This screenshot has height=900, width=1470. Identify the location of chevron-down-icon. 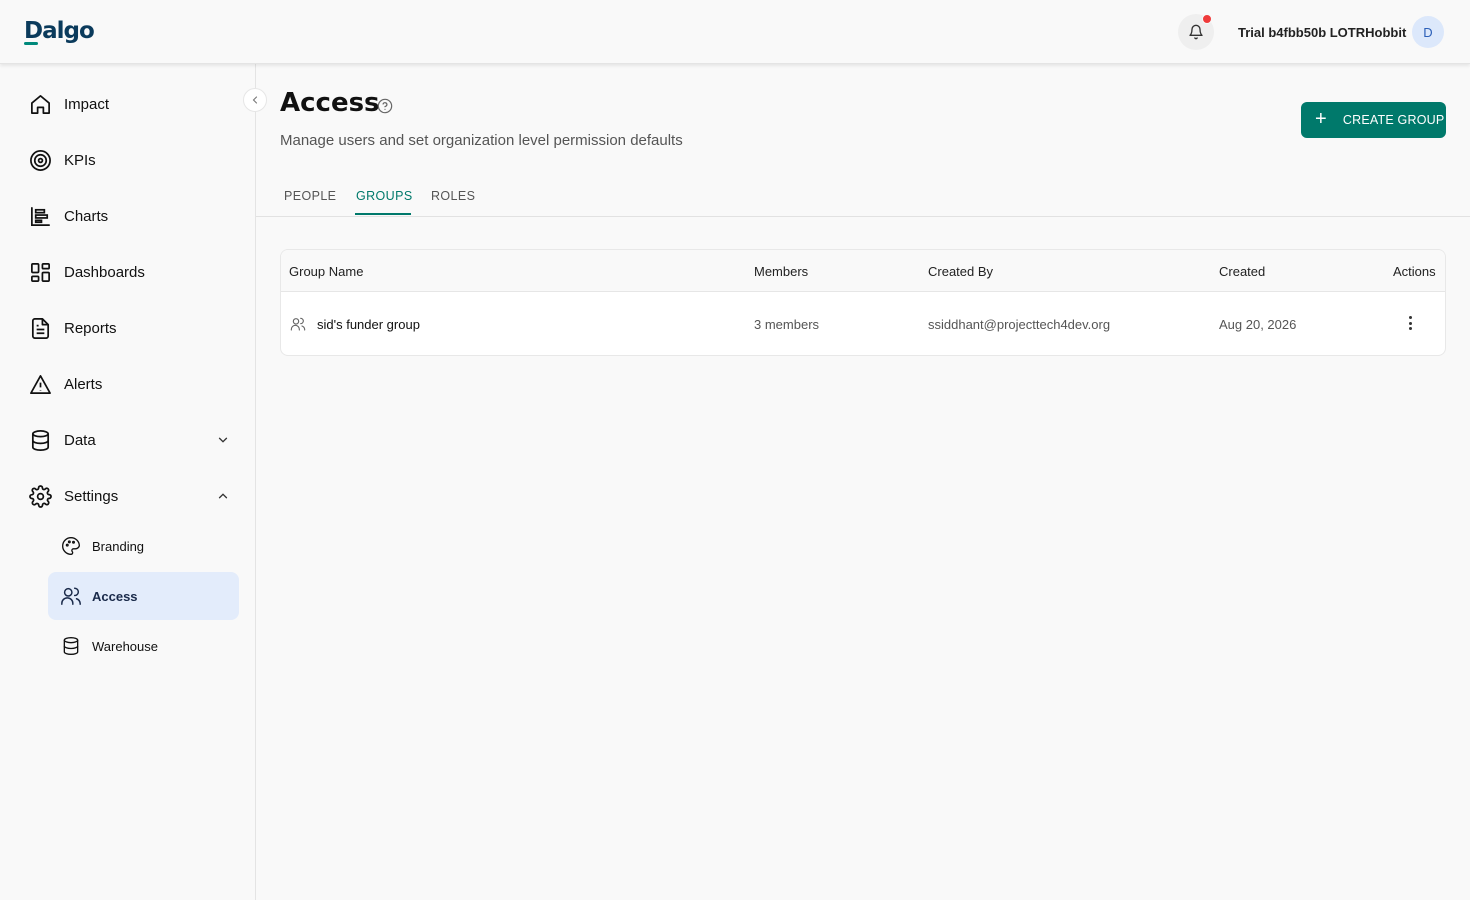
(223, 440).